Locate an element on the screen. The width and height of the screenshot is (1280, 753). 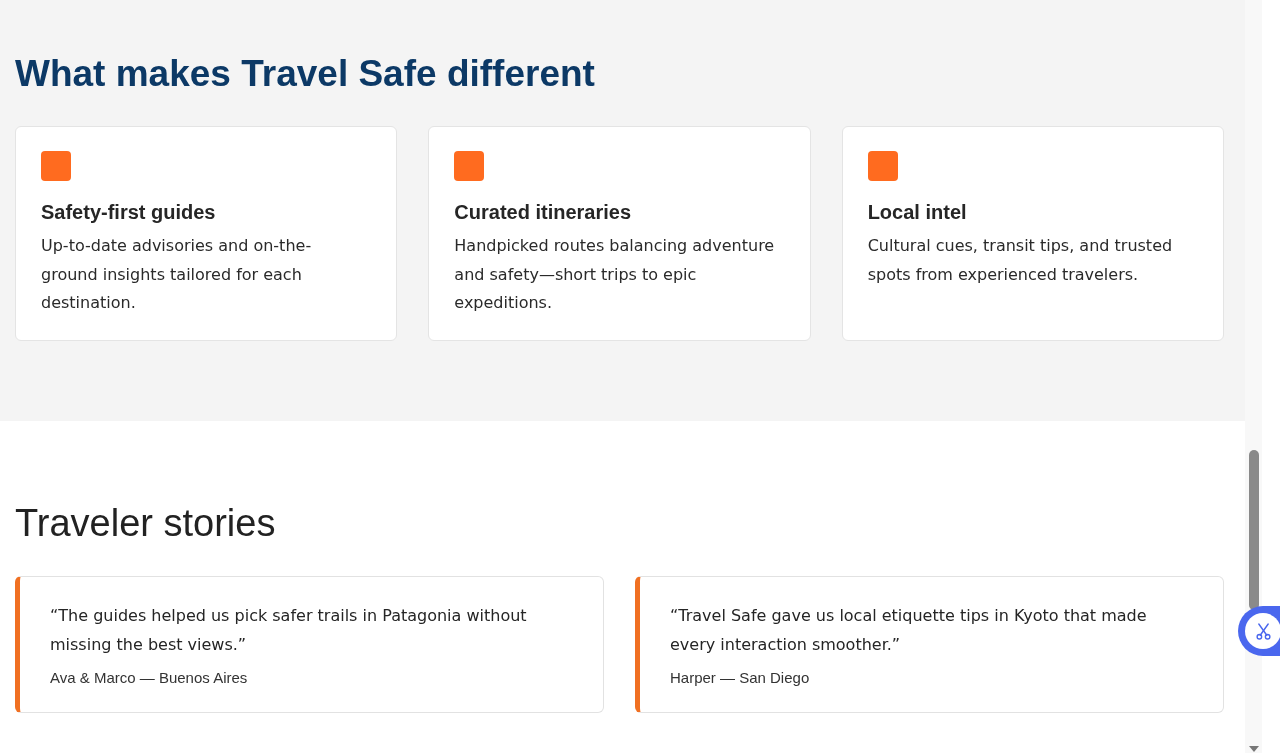
section-heading: What makes Travel Safe different is located at coordinates (305, 73).